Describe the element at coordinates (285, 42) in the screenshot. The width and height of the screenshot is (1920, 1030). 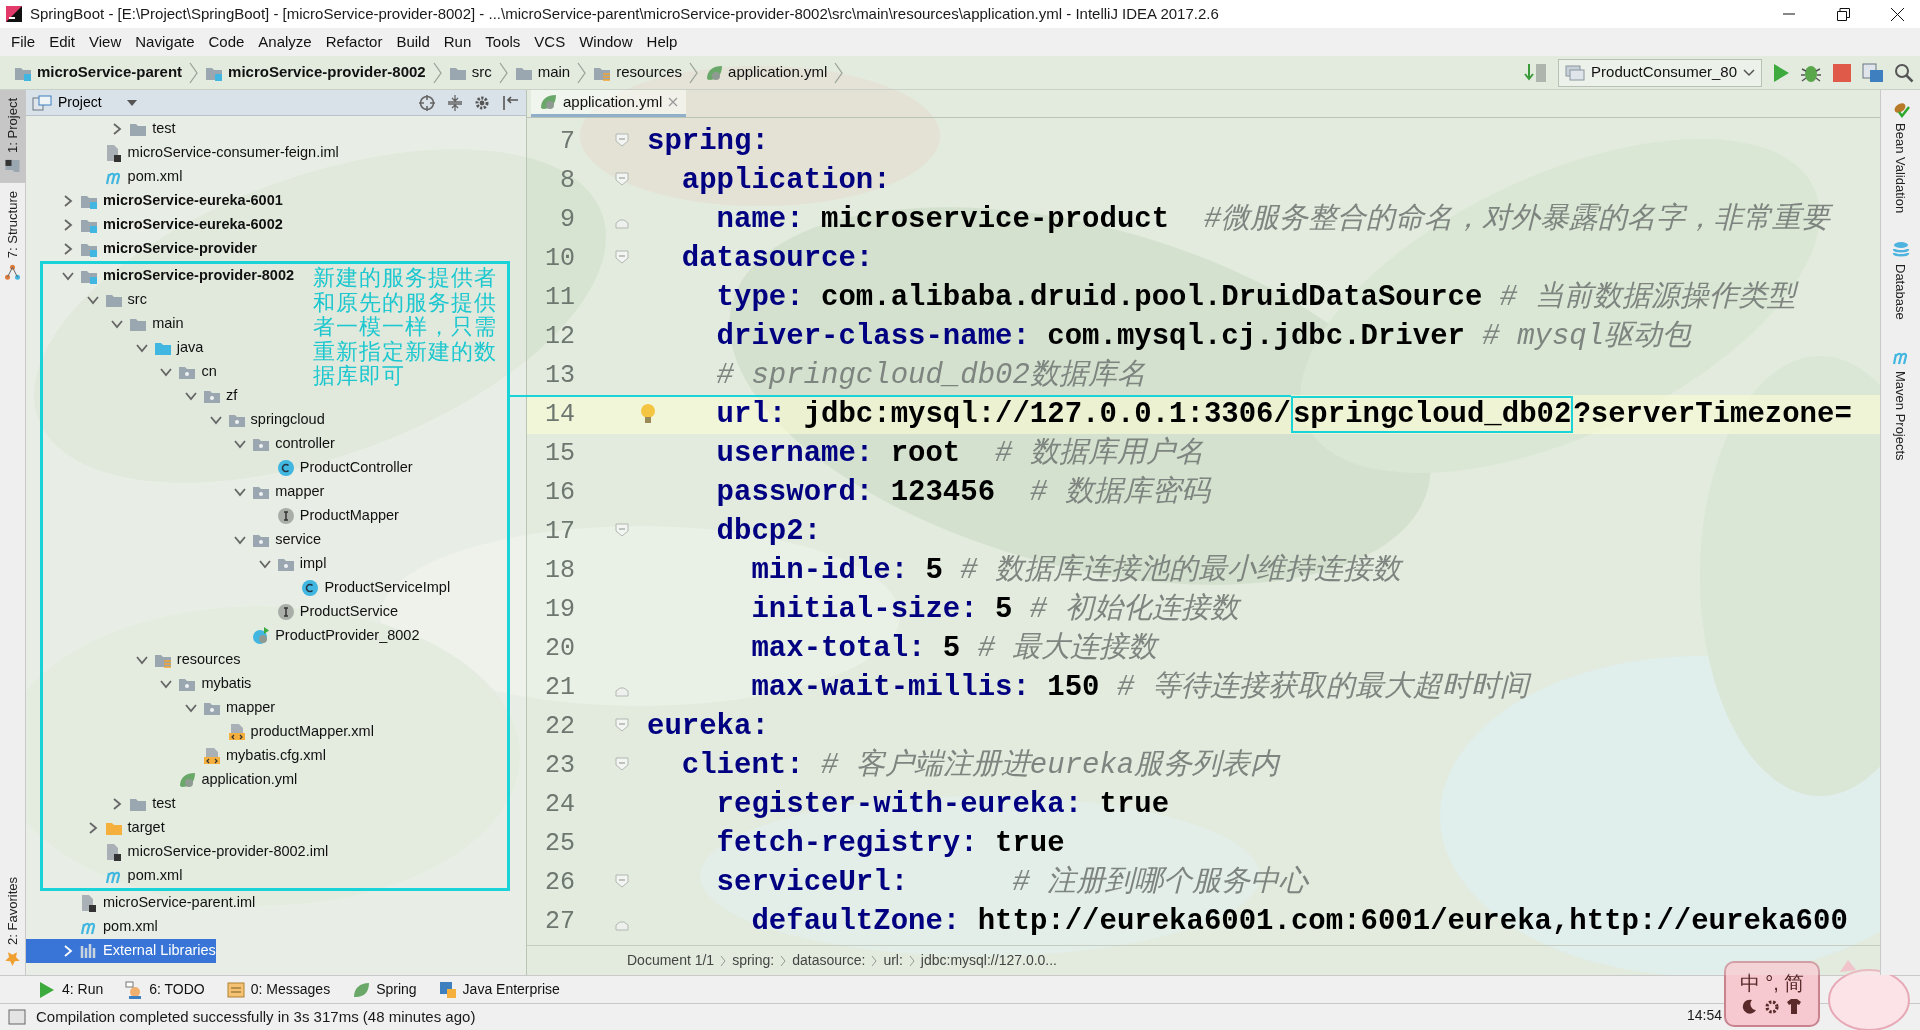
I see `menu-item: Analyze` at that location.